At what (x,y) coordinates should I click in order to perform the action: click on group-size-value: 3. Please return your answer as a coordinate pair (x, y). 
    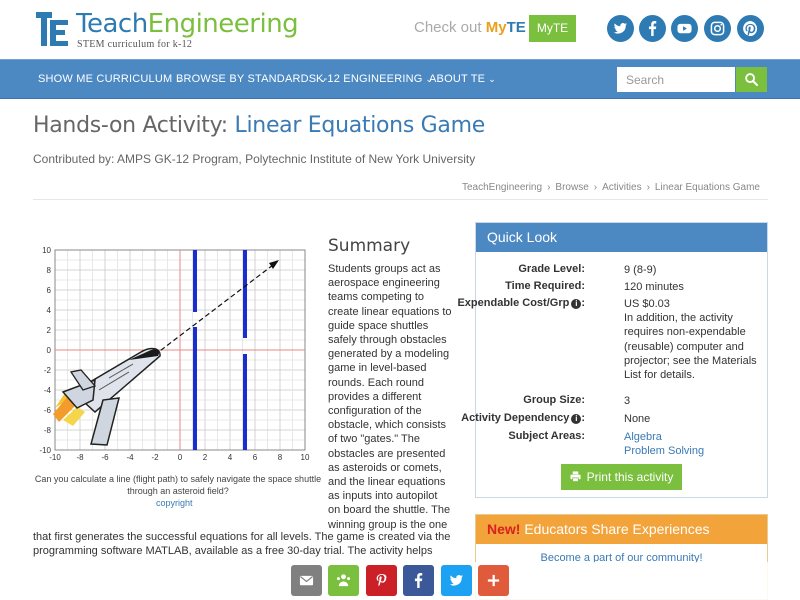
    Looking at the image, I should click on (627, 401).